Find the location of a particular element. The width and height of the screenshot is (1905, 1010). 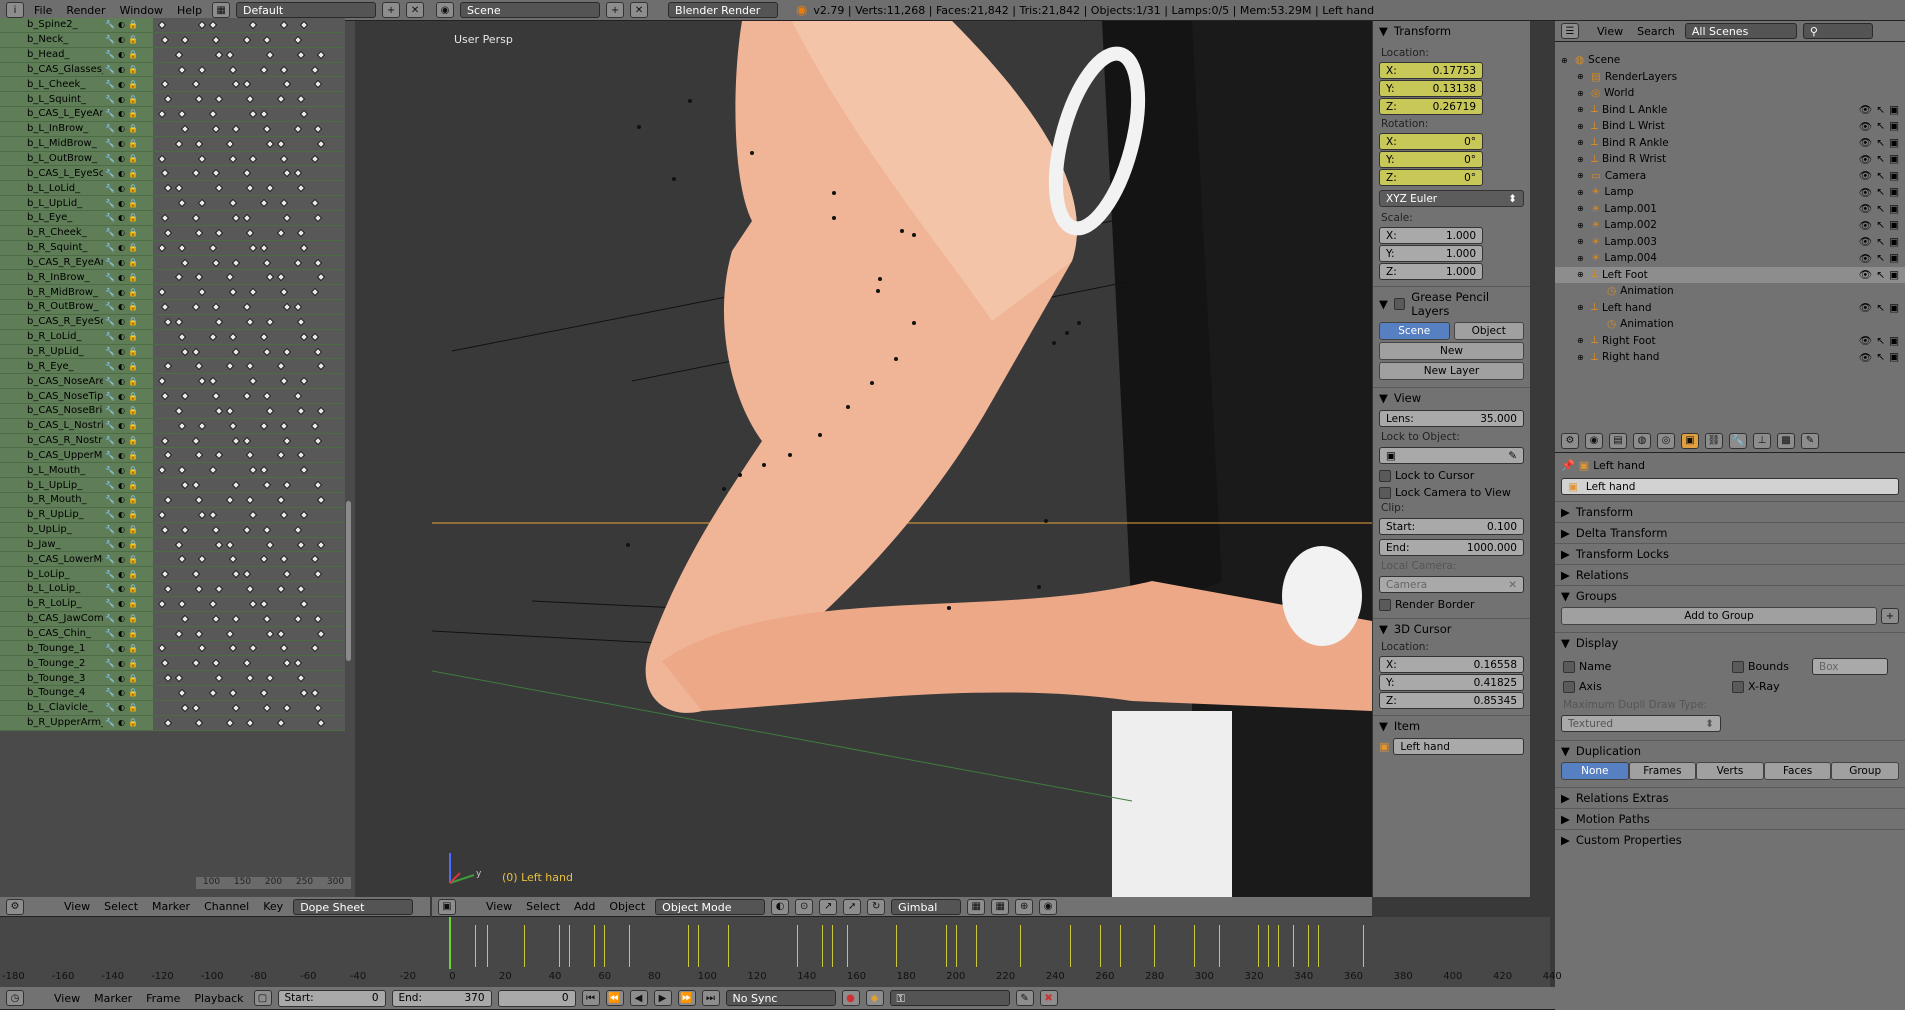

next-key-icon: ⏩ is located at coordinates (686, 998).